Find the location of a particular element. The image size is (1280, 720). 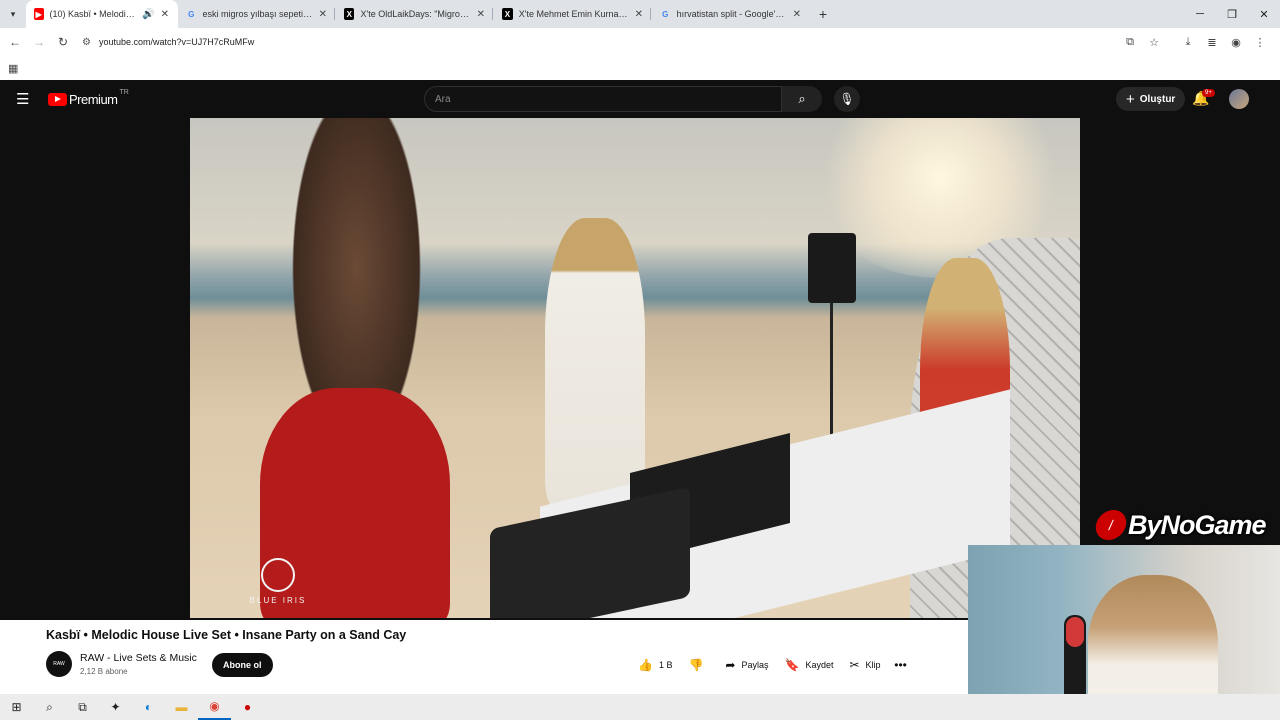

tab-title: X'te Mehmet Emin Kurnaz: "20 is located at coordinates (573, 14).